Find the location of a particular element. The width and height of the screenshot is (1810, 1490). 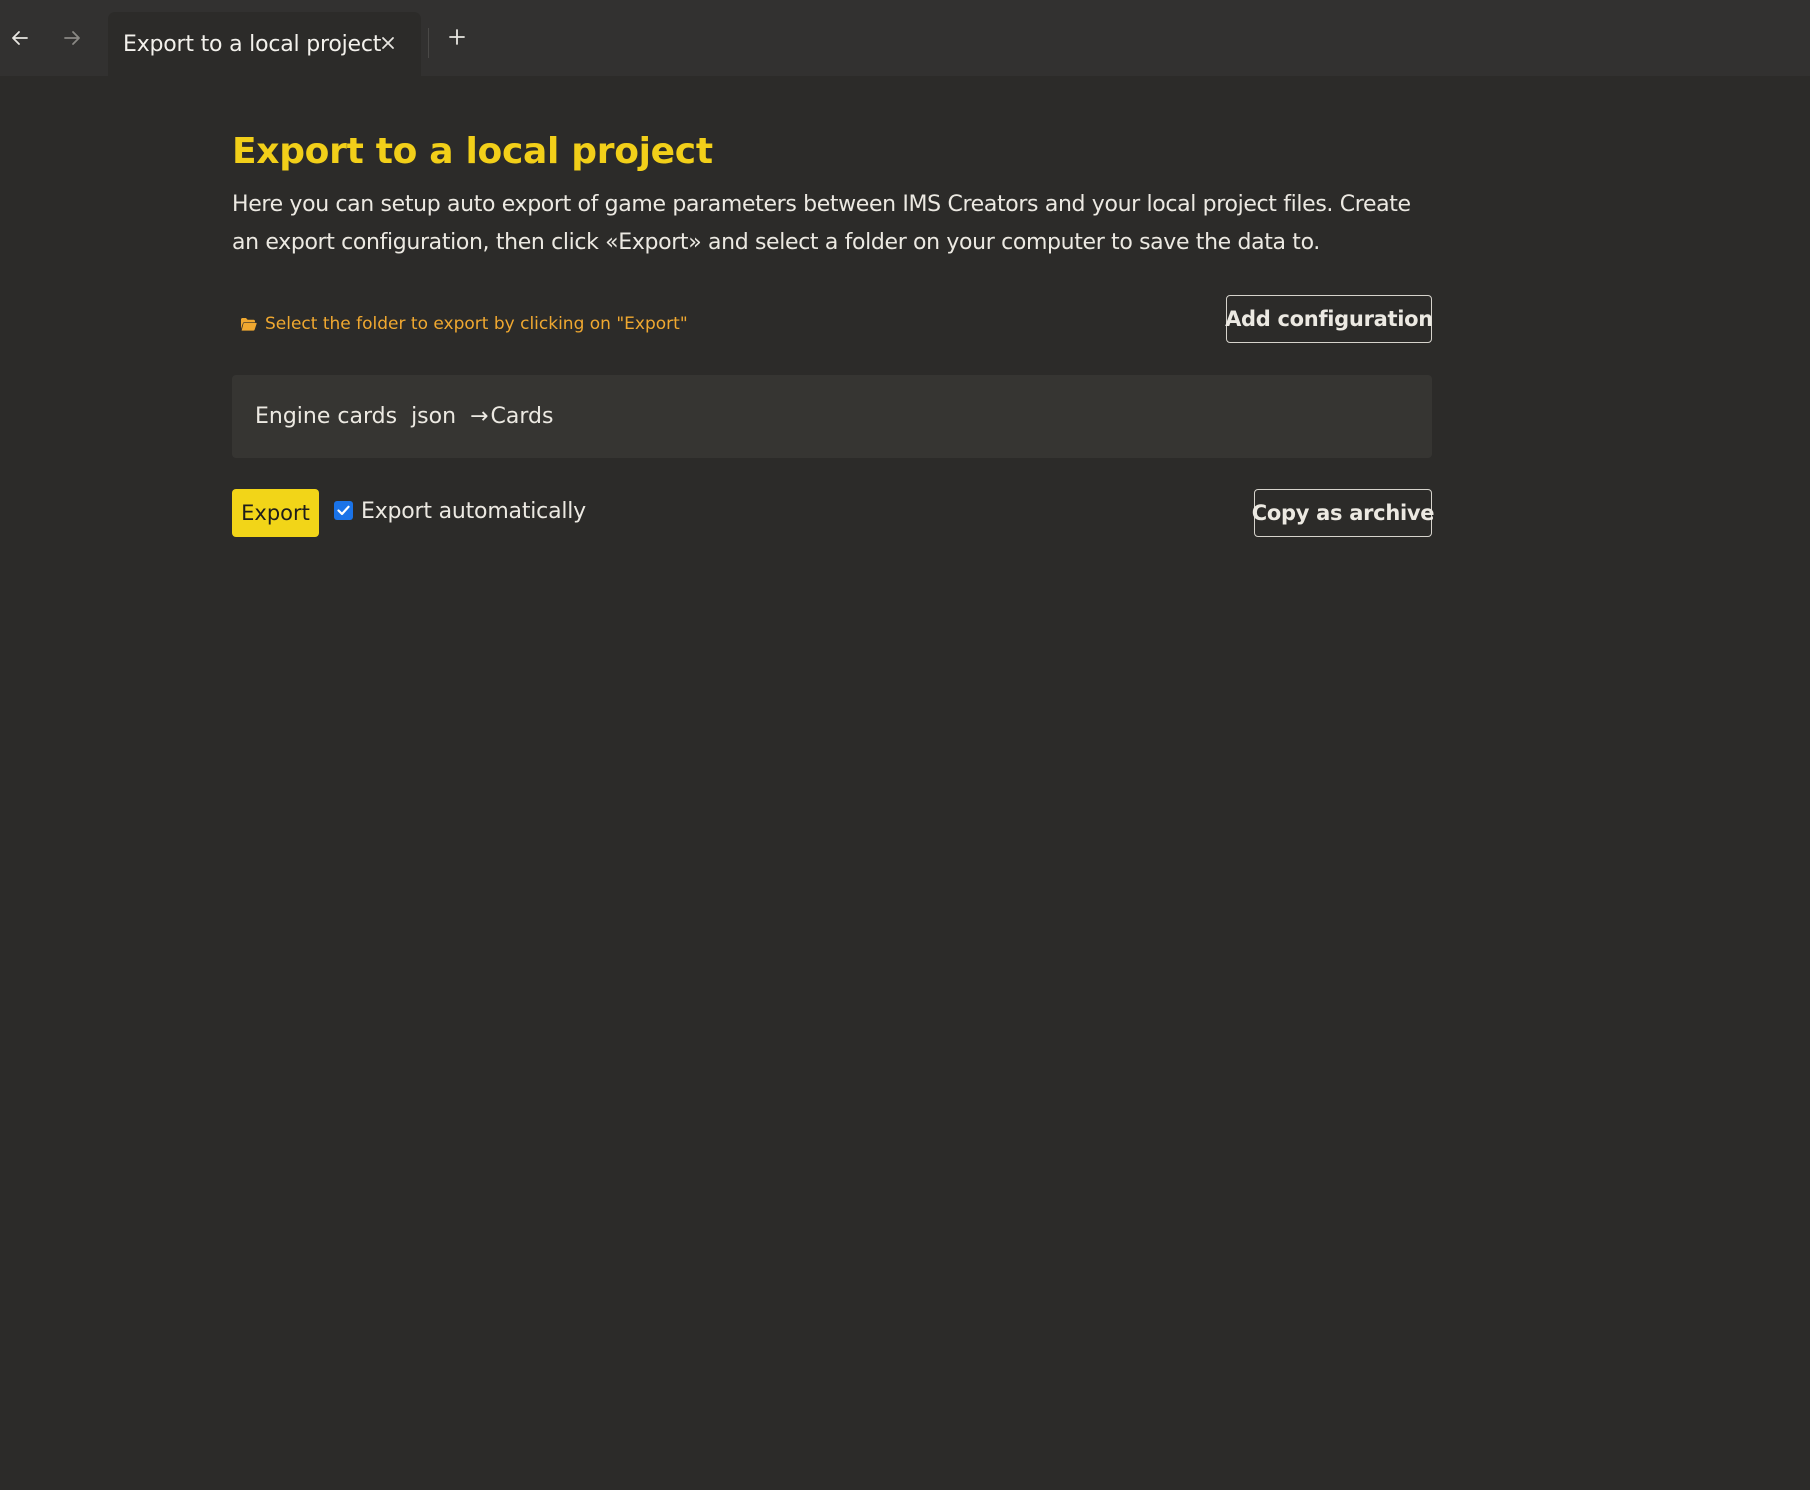

arrow-left-icon is located at coordinates (20, 38).